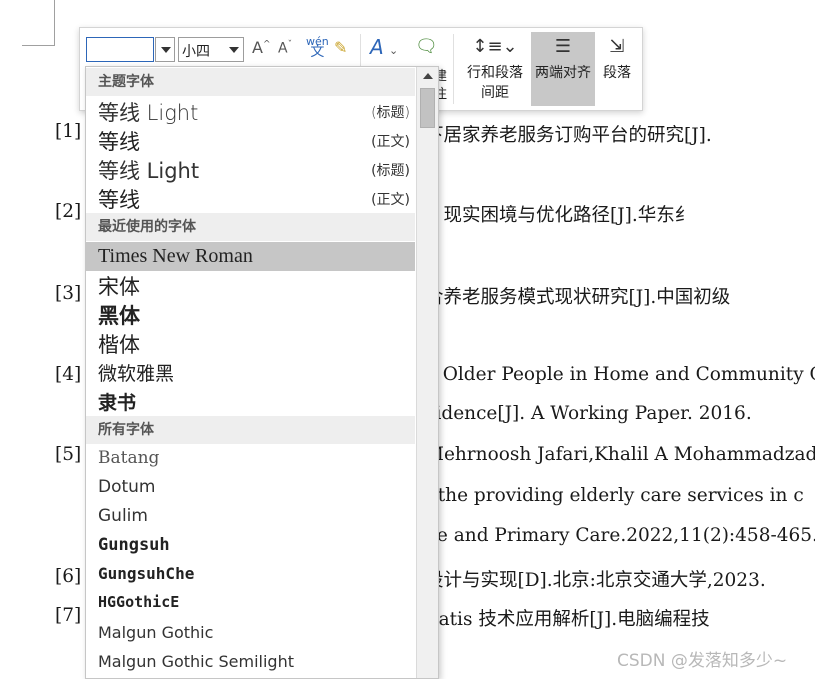 This screenshot has height=679, width=815. What do you see at coordinates (317, 47) in the screenshot?
I see `phonetic-guide-icon: wén 文` at bounding box center [317, 47].